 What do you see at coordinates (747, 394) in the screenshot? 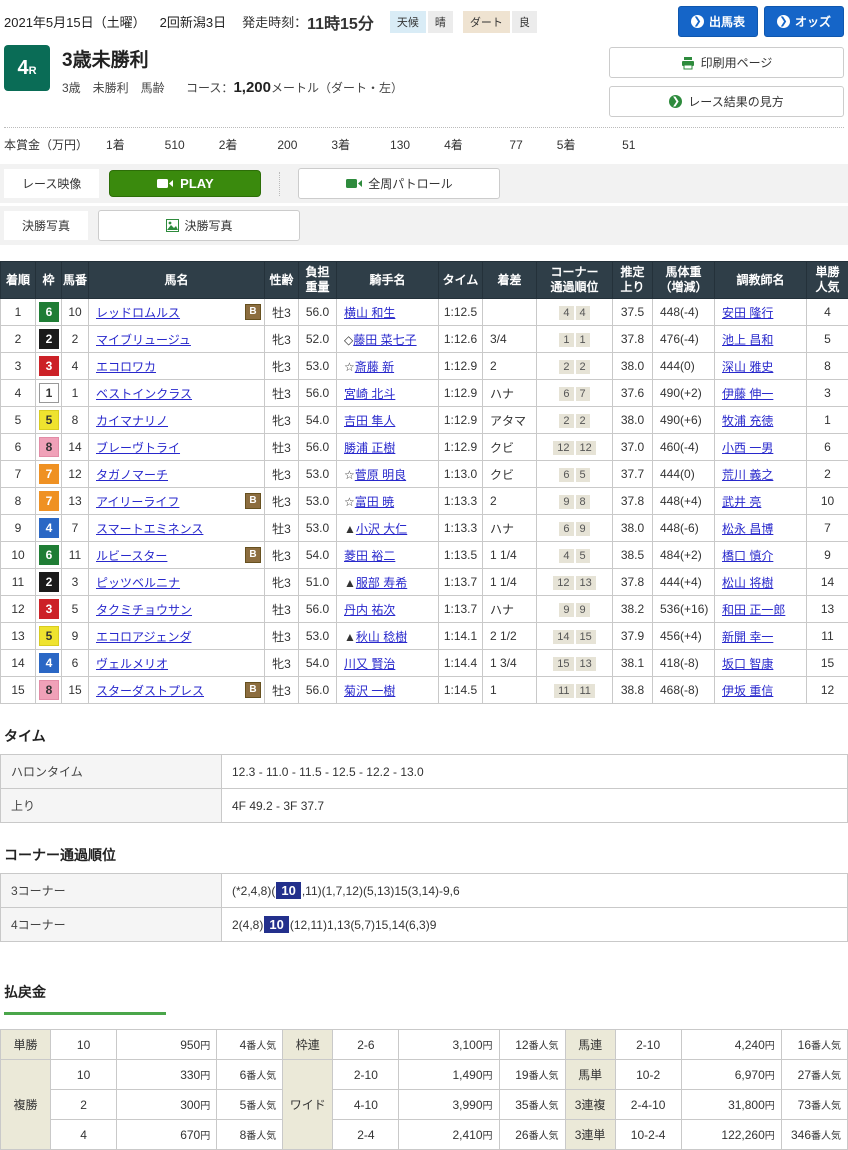
I see `trainer-link: 伊藤 伸一` at bounding box center [747, 394].